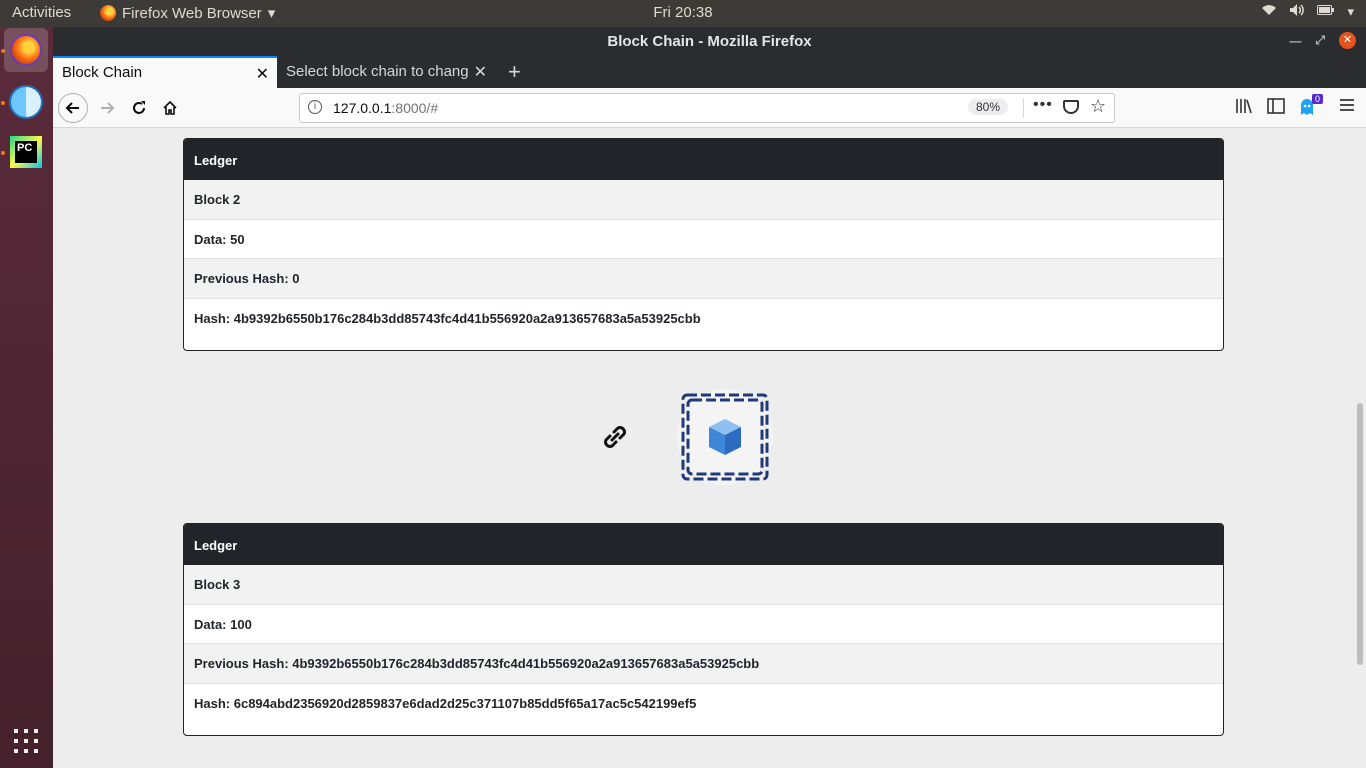  What do you see at coordinates (1269, 11) in the screenshot?
I see `wifi-icon` at bounding box center [1269, 11].